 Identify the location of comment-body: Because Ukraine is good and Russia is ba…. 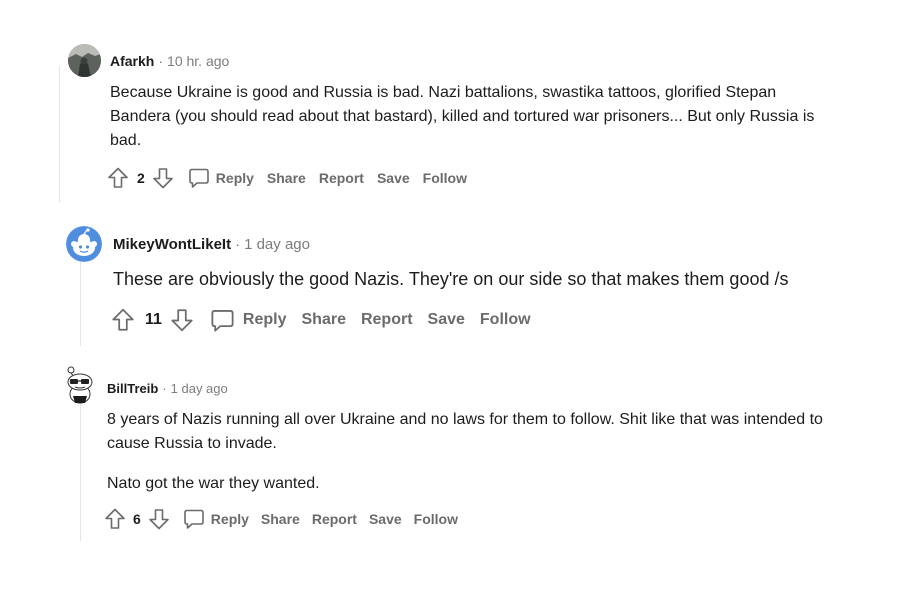
(470, 117).